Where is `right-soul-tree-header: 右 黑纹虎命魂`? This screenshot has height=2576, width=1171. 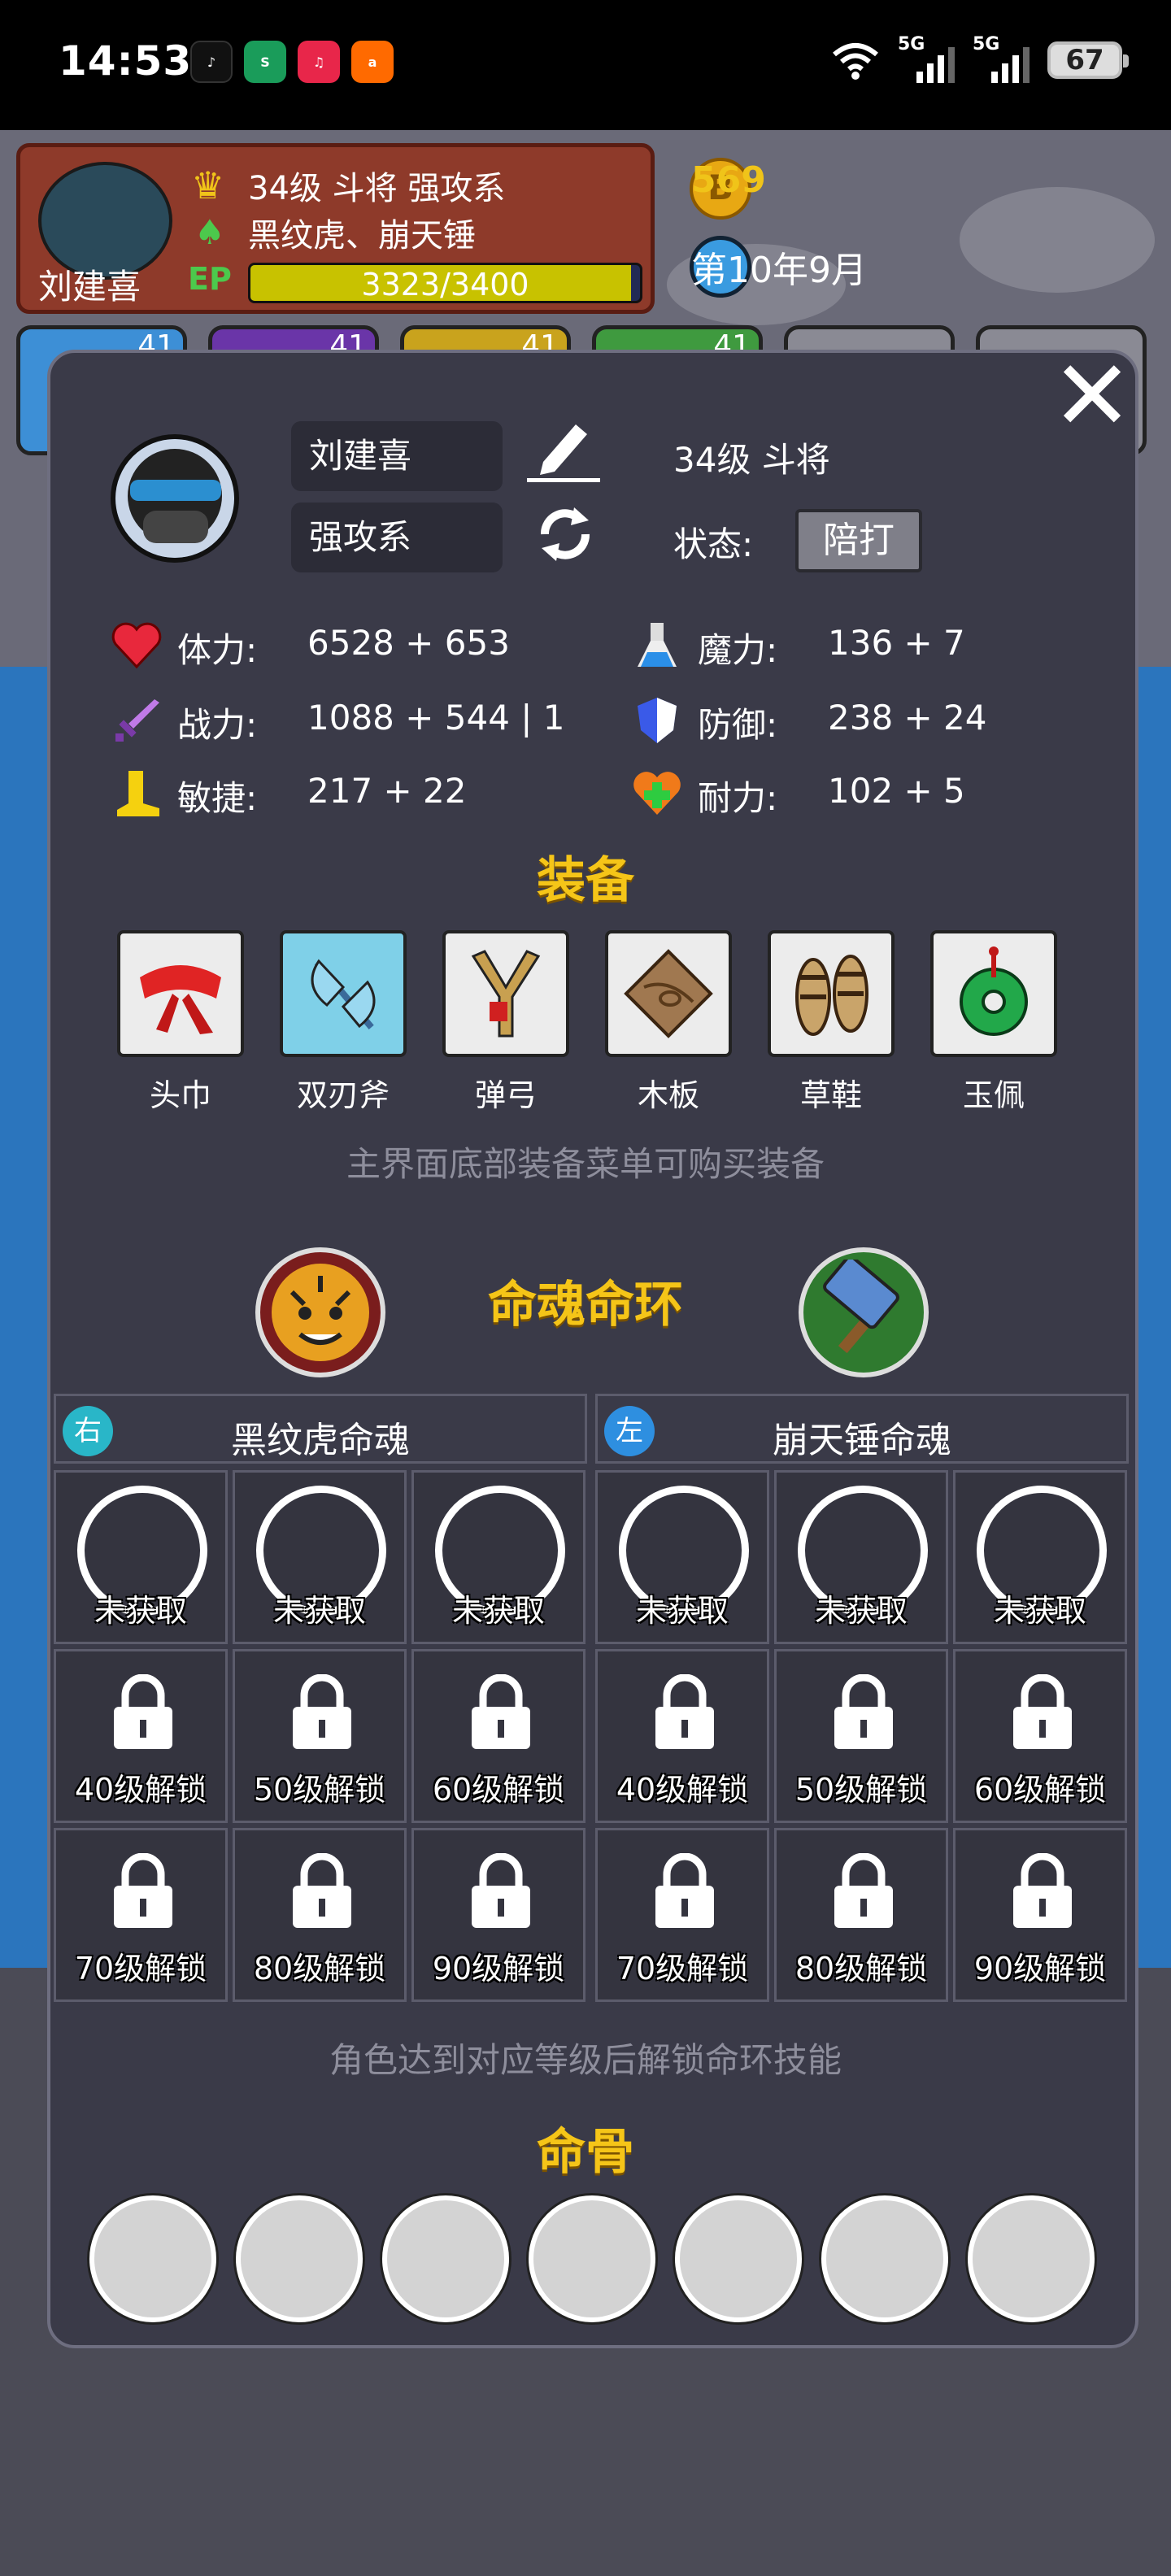
right-soul-tree-header: 右 黑纹虎命魂 is located at coordinates (321, 1429).